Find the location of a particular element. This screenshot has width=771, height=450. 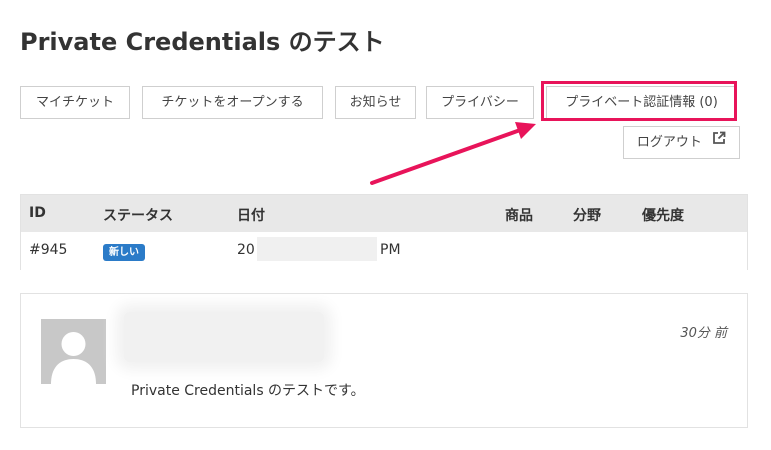

external-link-icon is located at coordinates (719, 141).